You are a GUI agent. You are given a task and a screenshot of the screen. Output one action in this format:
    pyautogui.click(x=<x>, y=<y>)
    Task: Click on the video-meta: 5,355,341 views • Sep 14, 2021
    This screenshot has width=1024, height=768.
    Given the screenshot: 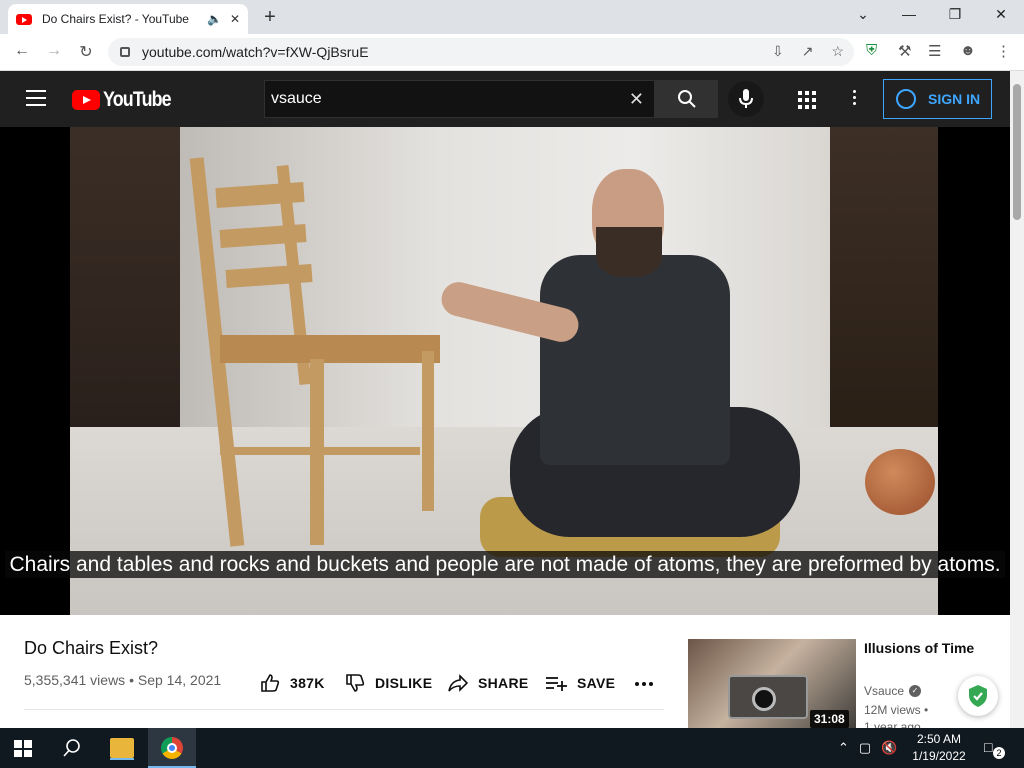 What is the action you would take?
    pyautogui.click(x=122, y=680)
    